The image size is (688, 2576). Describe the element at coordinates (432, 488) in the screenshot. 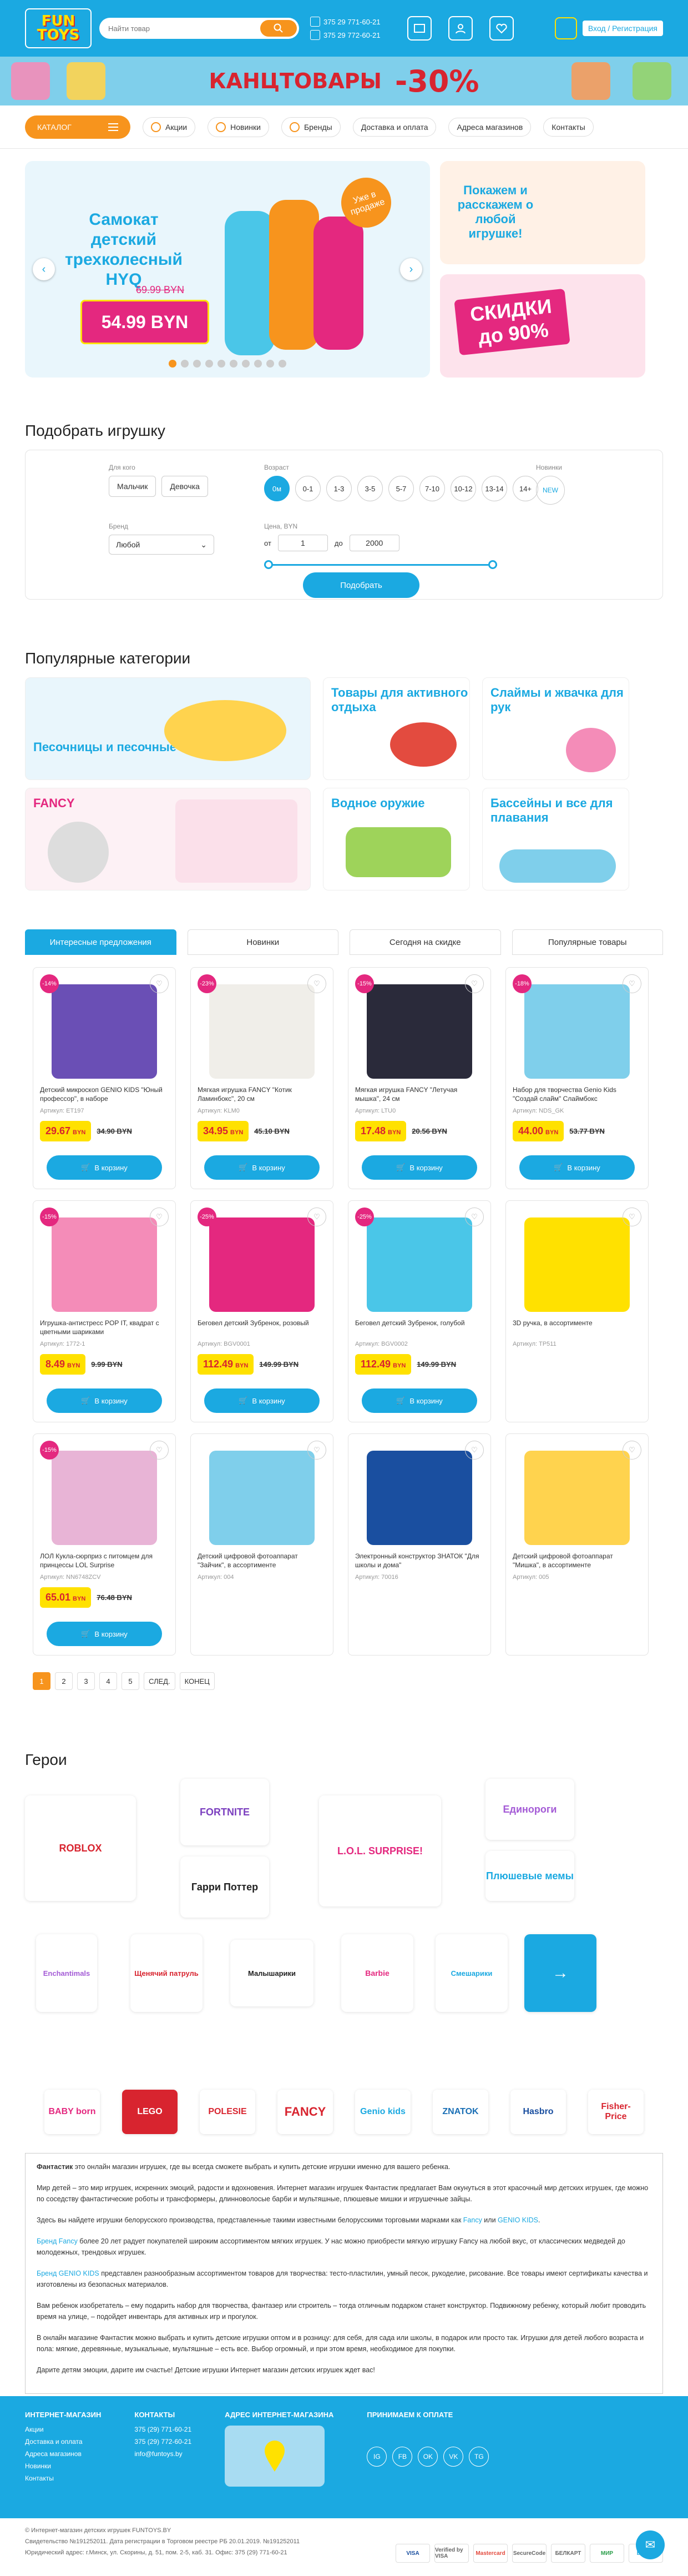

I see `age-option: 7-10` at that location.